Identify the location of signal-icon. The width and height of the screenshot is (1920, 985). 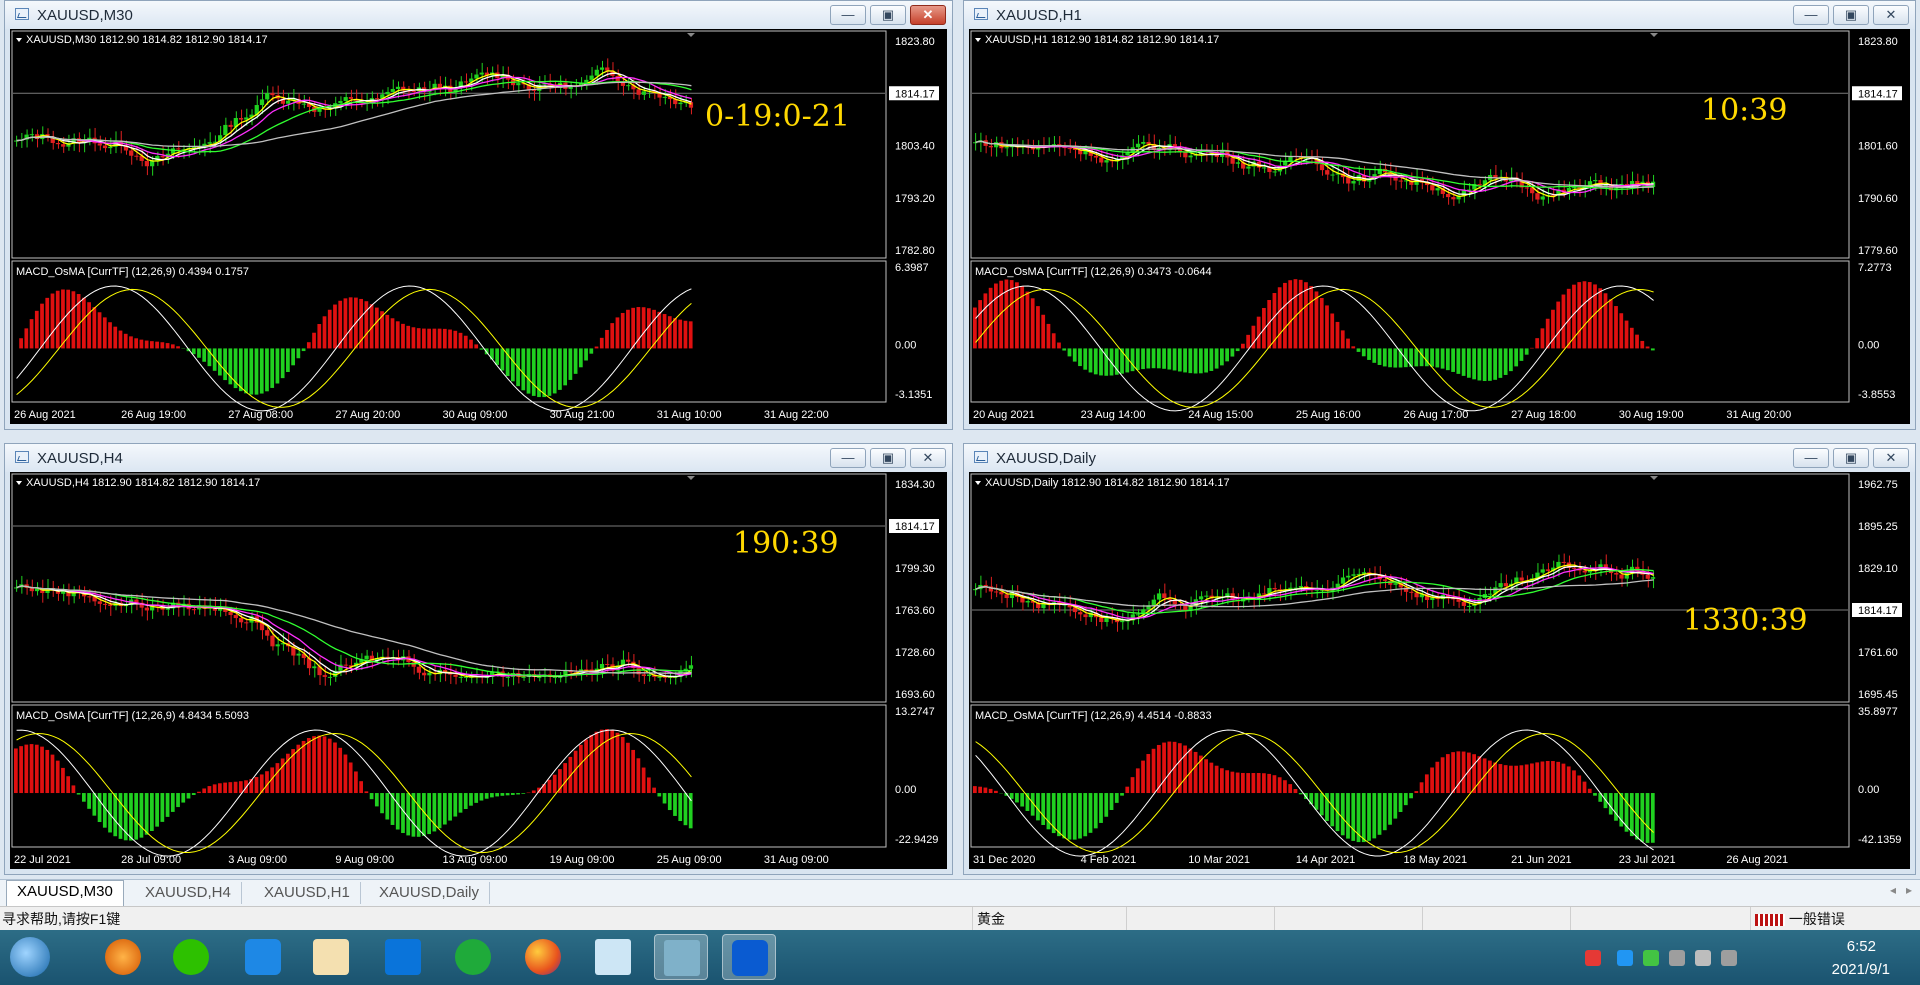
(1729, 958).